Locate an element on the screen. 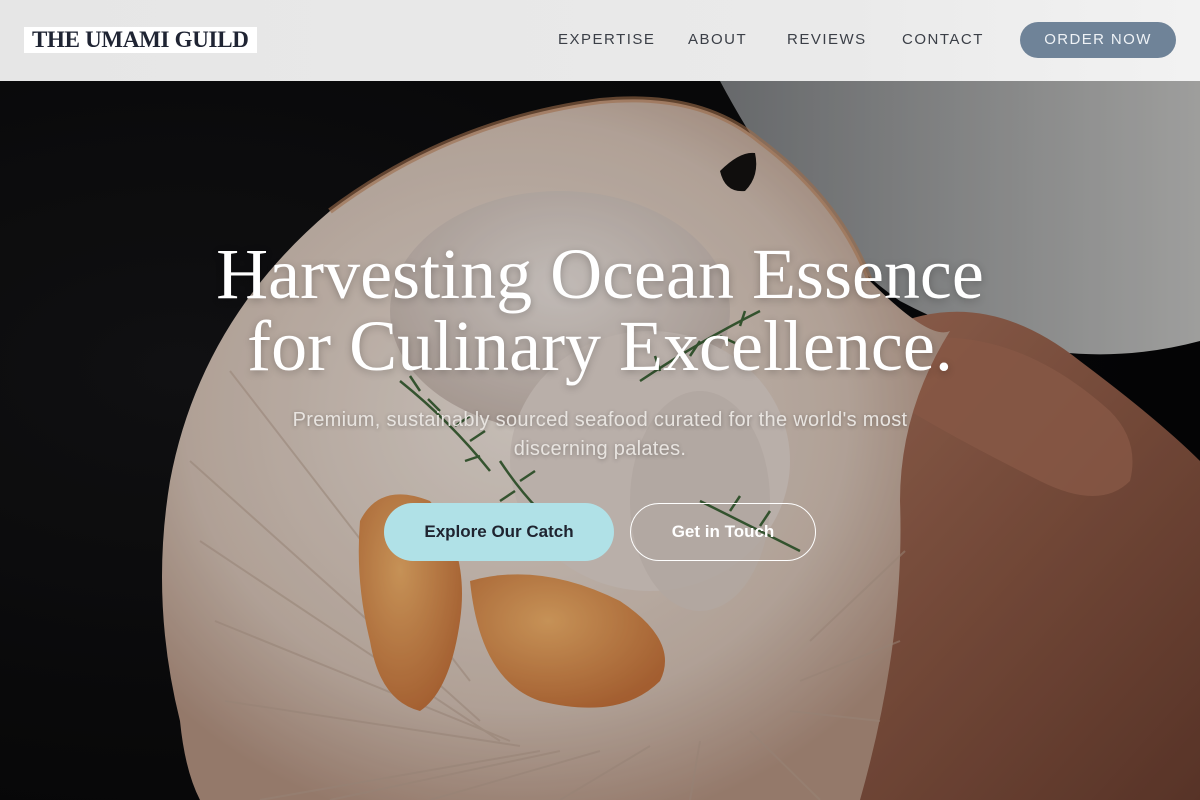 The image size is (1200, 800). hero-title-line-1: Harvesting Ocean Essence is located at coordinates (600, 274).